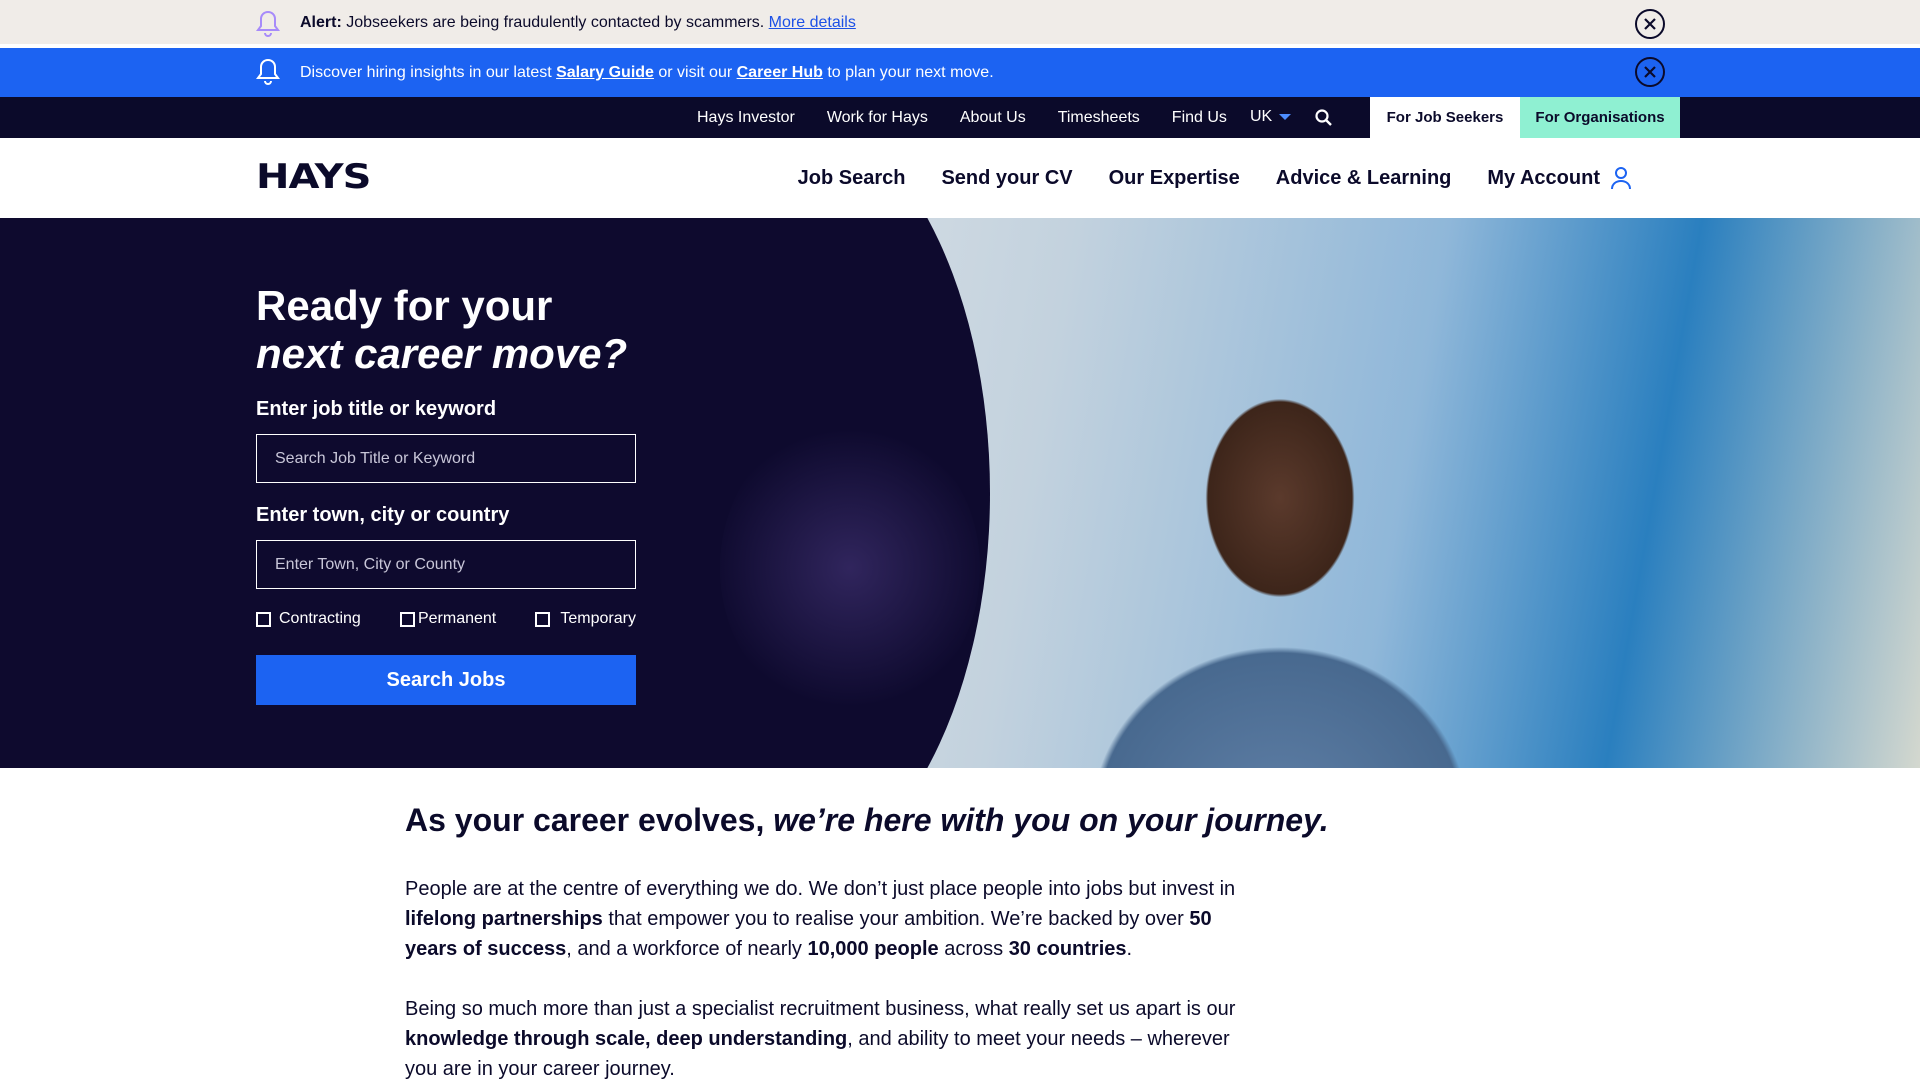 Image resolution: width=1920 pixels, height=1084 pixels. I want to click on region-selector: UK, so click(1261, 117).